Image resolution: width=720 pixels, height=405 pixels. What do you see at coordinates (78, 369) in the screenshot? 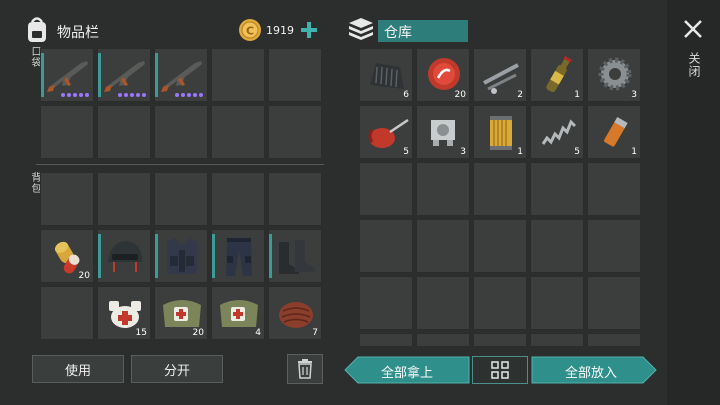
I see `use-button: 使用` at bounding box center [78, 369].